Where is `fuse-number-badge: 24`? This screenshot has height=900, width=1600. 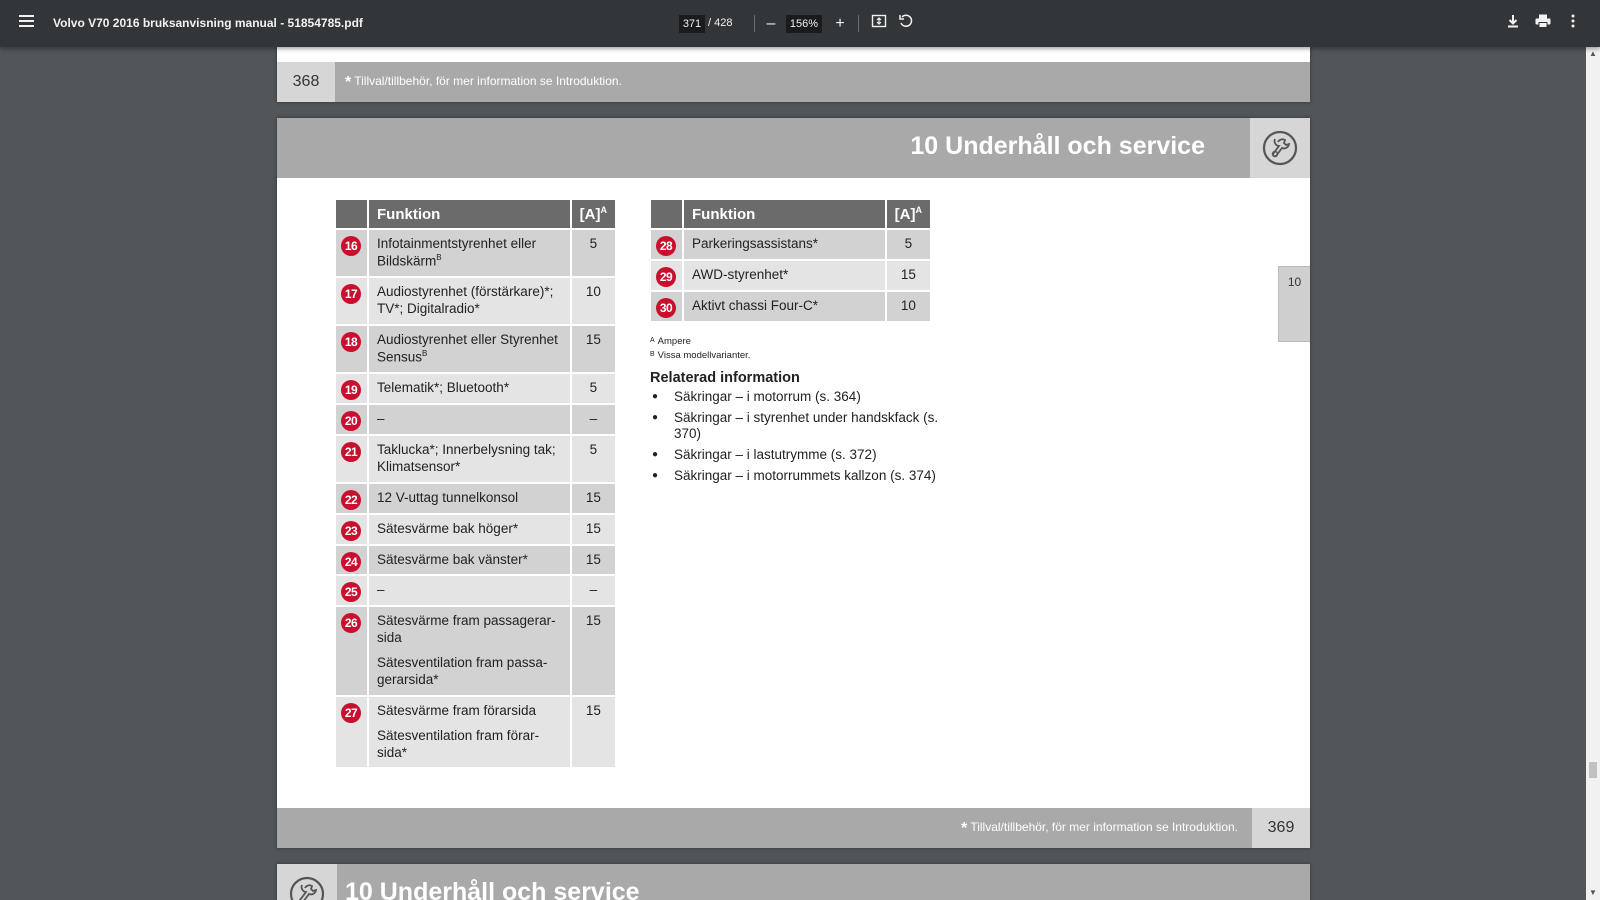 fuse-number-badge: 24 is located at coordinates (351, 561).